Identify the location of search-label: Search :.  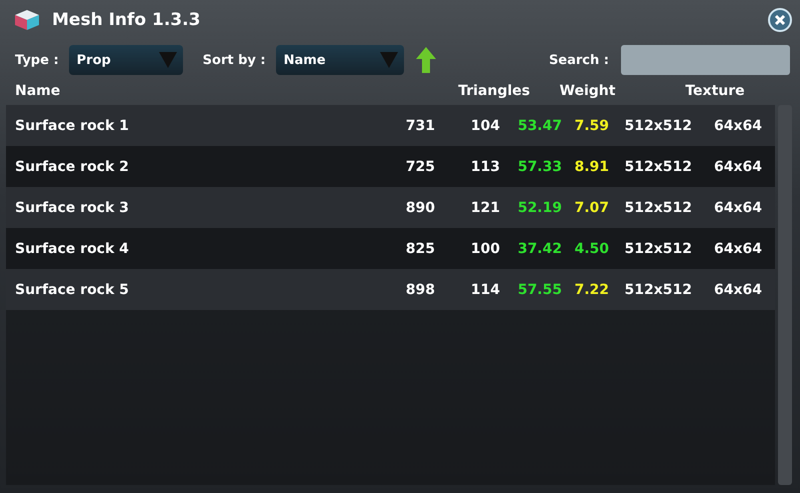
(578, 60).